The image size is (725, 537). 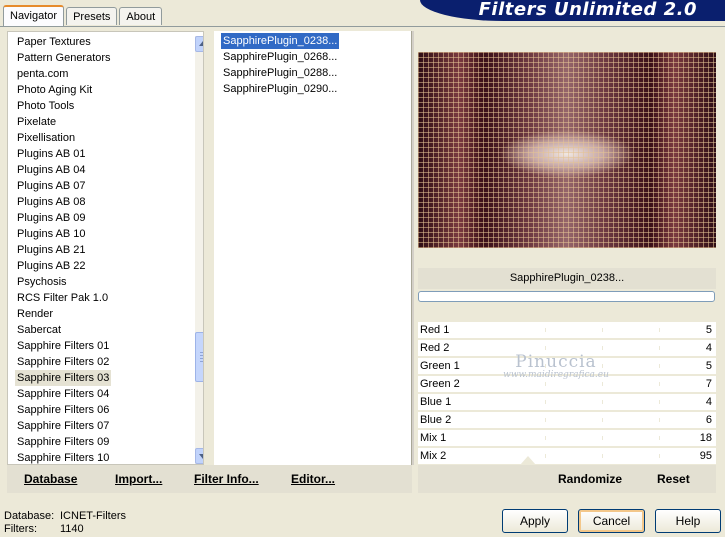 I want to click on category-item: Sapphire Filters 02, so click(x=63, y=362).